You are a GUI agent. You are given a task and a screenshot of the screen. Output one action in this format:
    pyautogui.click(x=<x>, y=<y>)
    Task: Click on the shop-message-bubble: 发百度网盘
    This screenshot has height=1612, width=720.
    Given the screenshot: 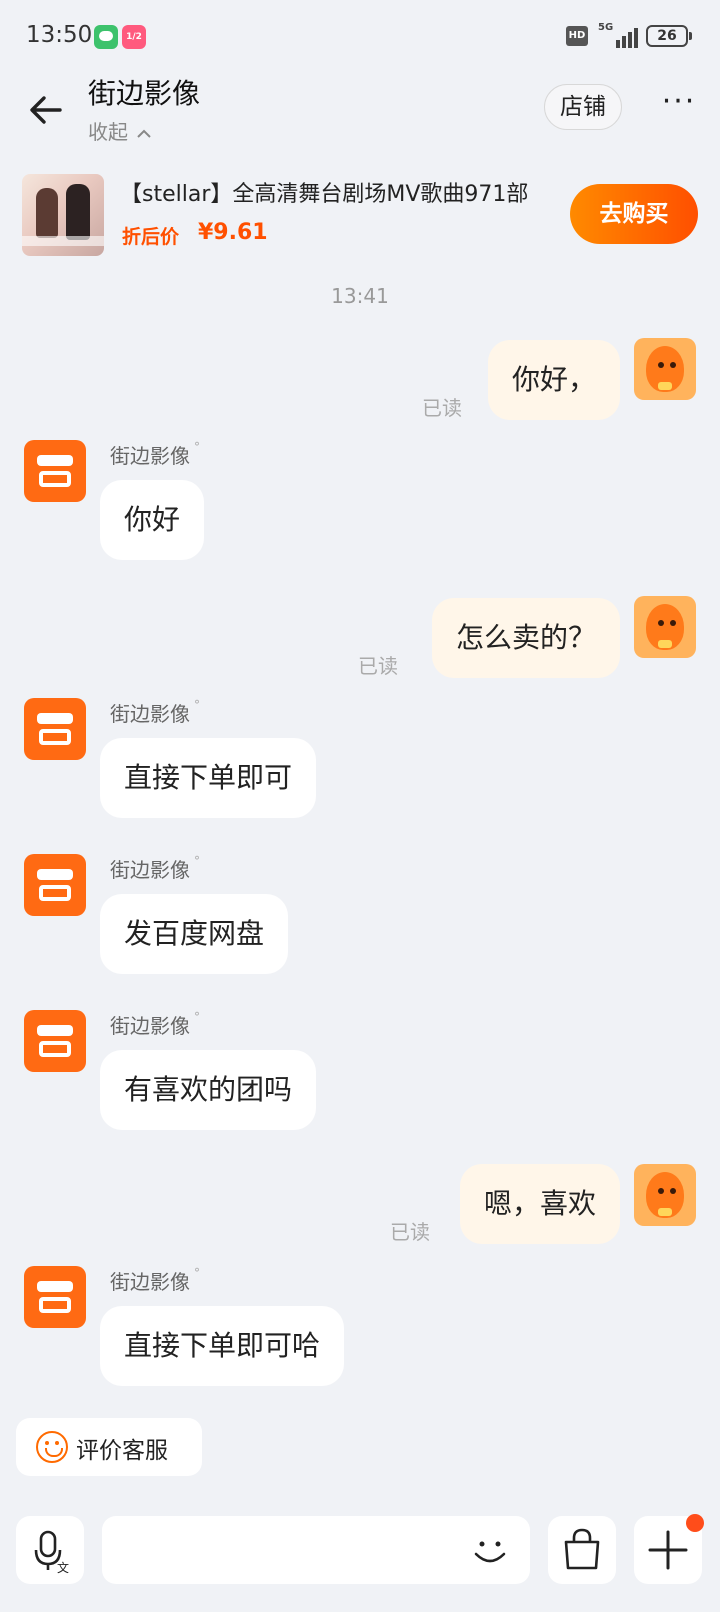 What is the action you would take?
    pyautogui.click(x=194, y=934)
    